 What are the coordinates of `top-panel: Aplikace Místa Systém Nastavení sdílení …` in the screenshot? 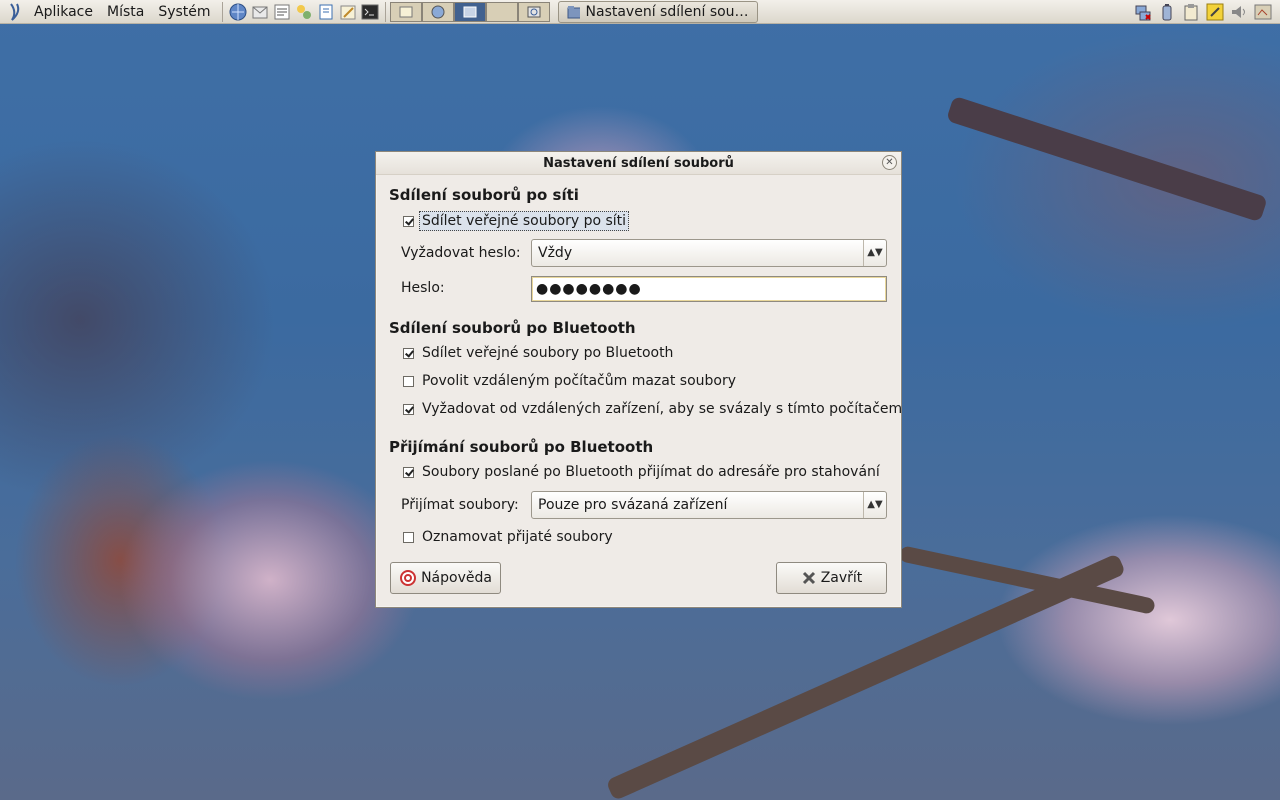 It's located at (640, 12).